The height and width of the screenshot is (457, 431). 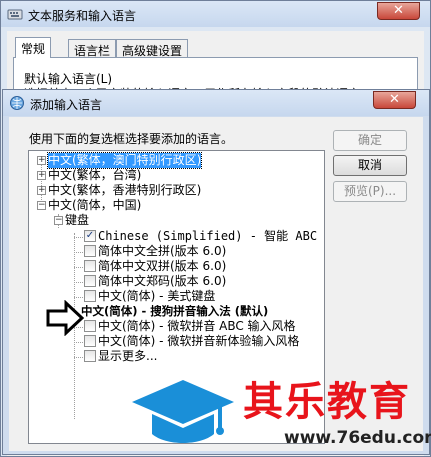 I want to click on tree-item-zh-hk-macau: 中文(繁体，澳门特别行政区), so click(x=124, y=160).